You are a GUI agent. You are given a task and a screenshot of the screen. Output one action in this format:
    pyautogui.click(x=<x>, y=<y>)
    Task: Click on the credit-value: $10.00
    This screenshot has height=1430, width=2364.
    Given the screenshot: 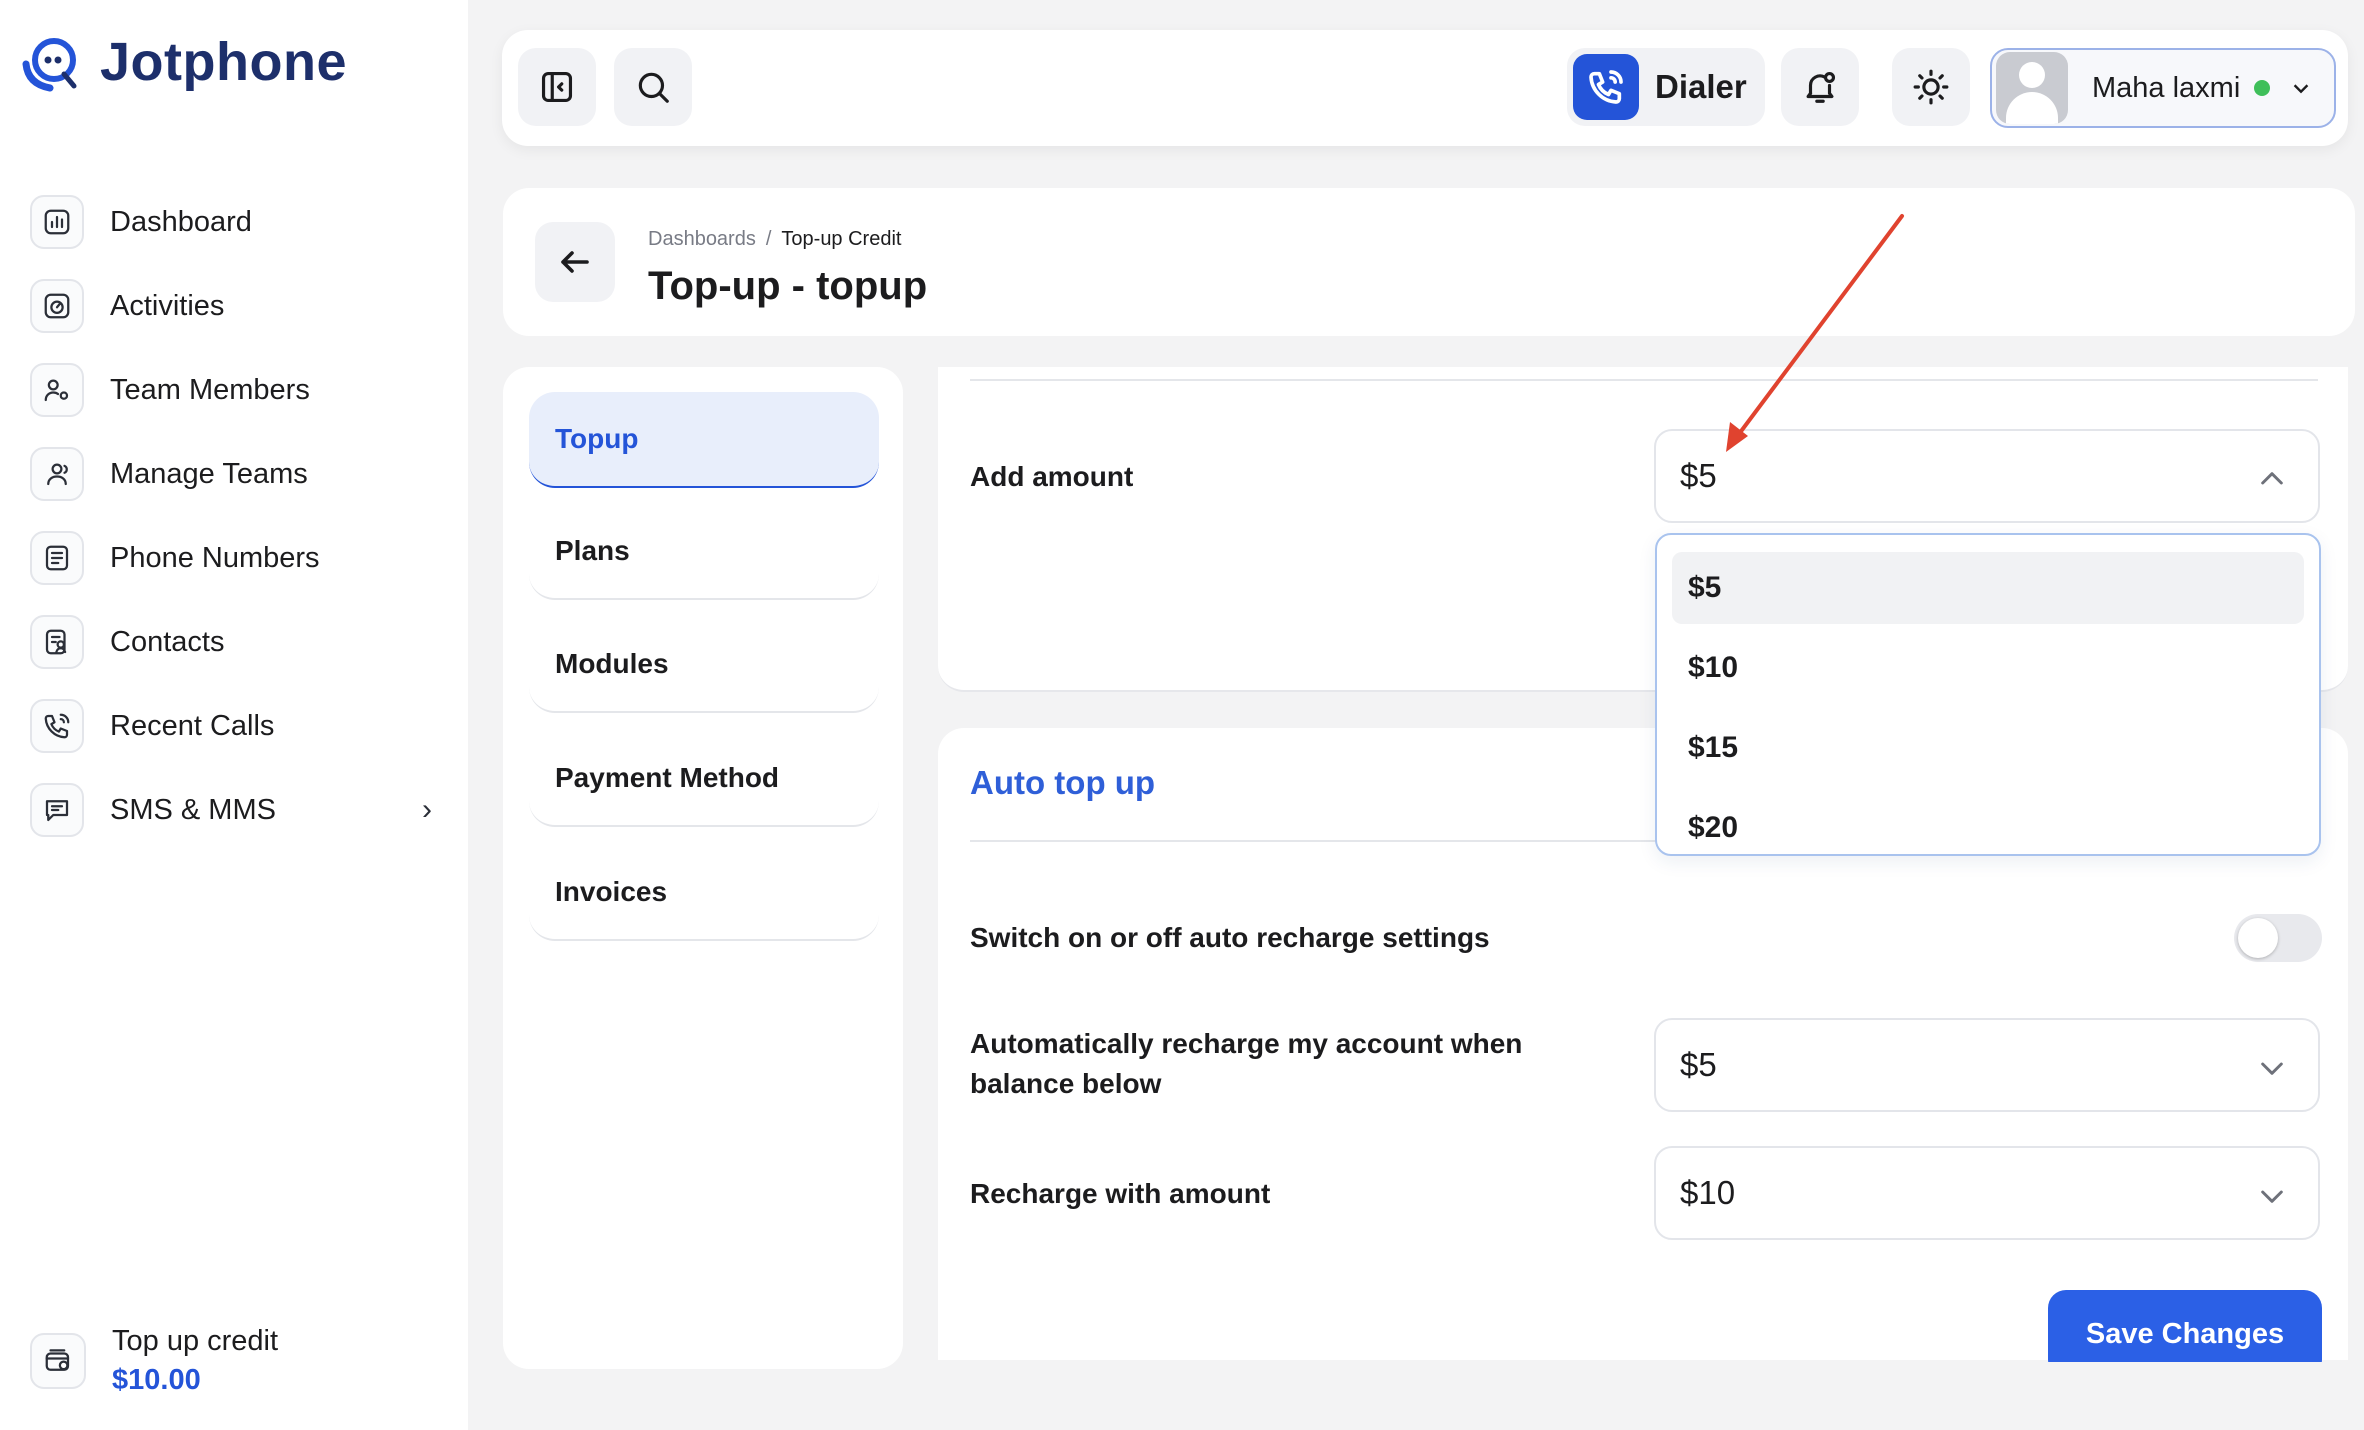 What is the action you would take?
    pyautogui.click(x=156, y=1380)
    